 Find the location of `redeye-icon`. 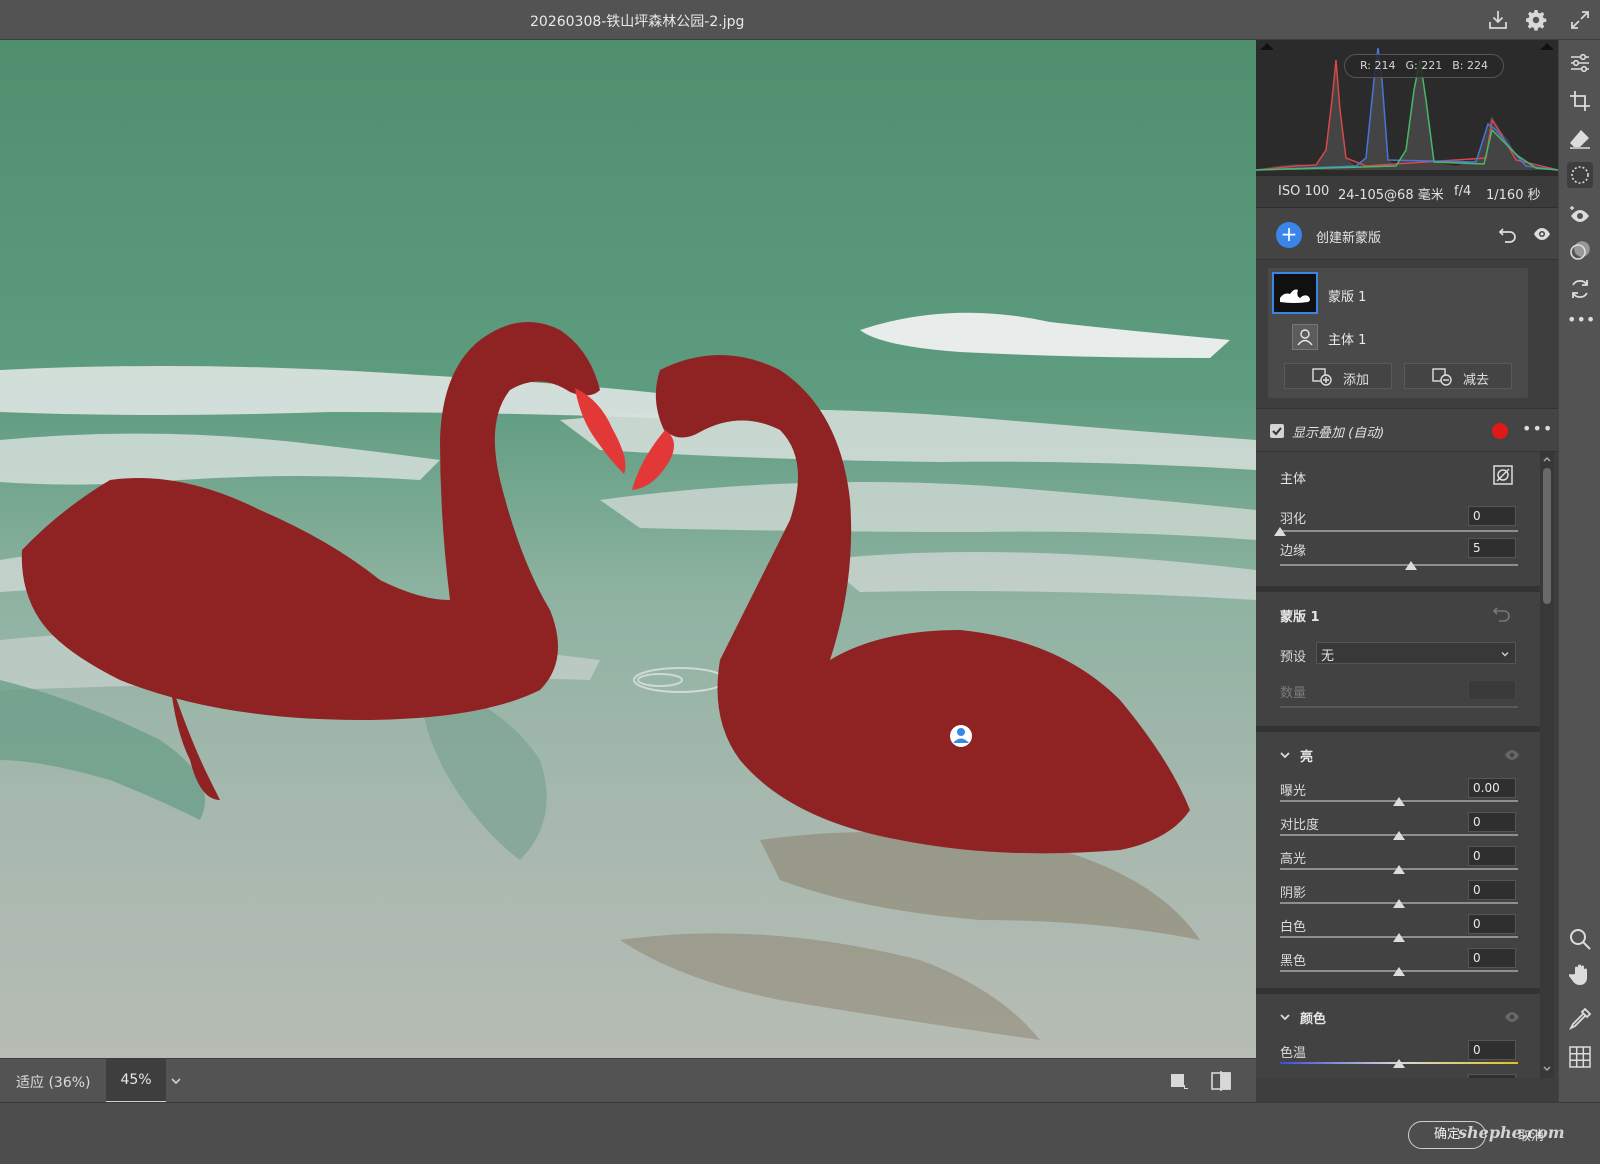

redeye-icon is located at coordinates (1580, 215).